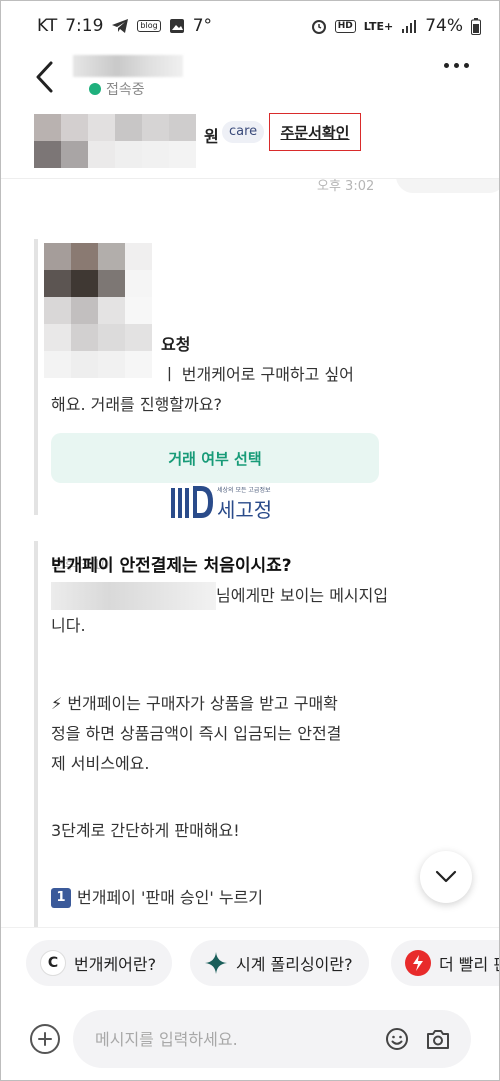 The height and width of the screenshot is (1081, 500). What do you see at coordinates (345, 26) in the screenshot?
I see `hd-icon: HD` at bounding box center [345, 26].